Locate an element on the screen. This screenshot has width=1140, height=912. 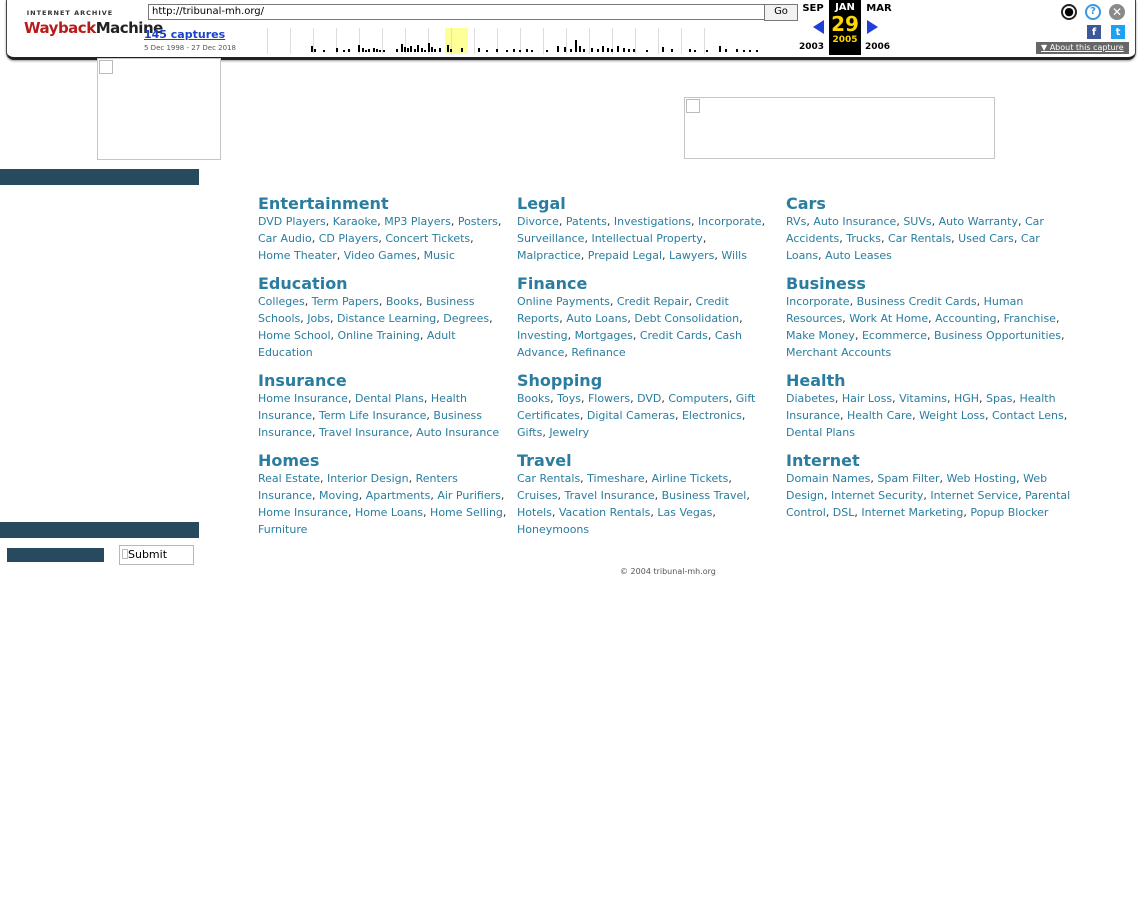
captures-link: 145 captures is located at coordinates (184, 34).